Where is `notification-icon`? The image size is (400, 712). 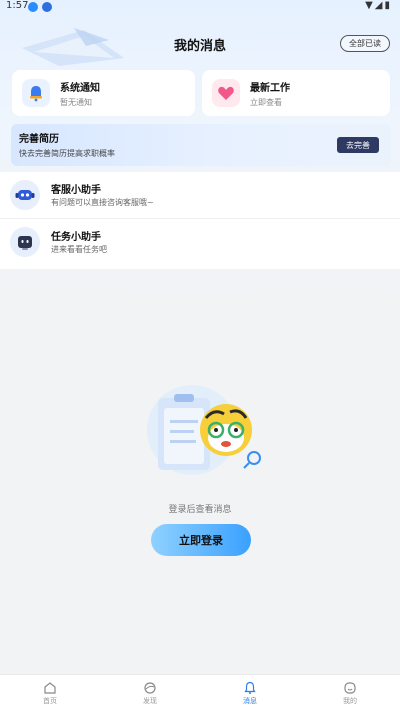
notification-icon is located at coordinates (33, 7).